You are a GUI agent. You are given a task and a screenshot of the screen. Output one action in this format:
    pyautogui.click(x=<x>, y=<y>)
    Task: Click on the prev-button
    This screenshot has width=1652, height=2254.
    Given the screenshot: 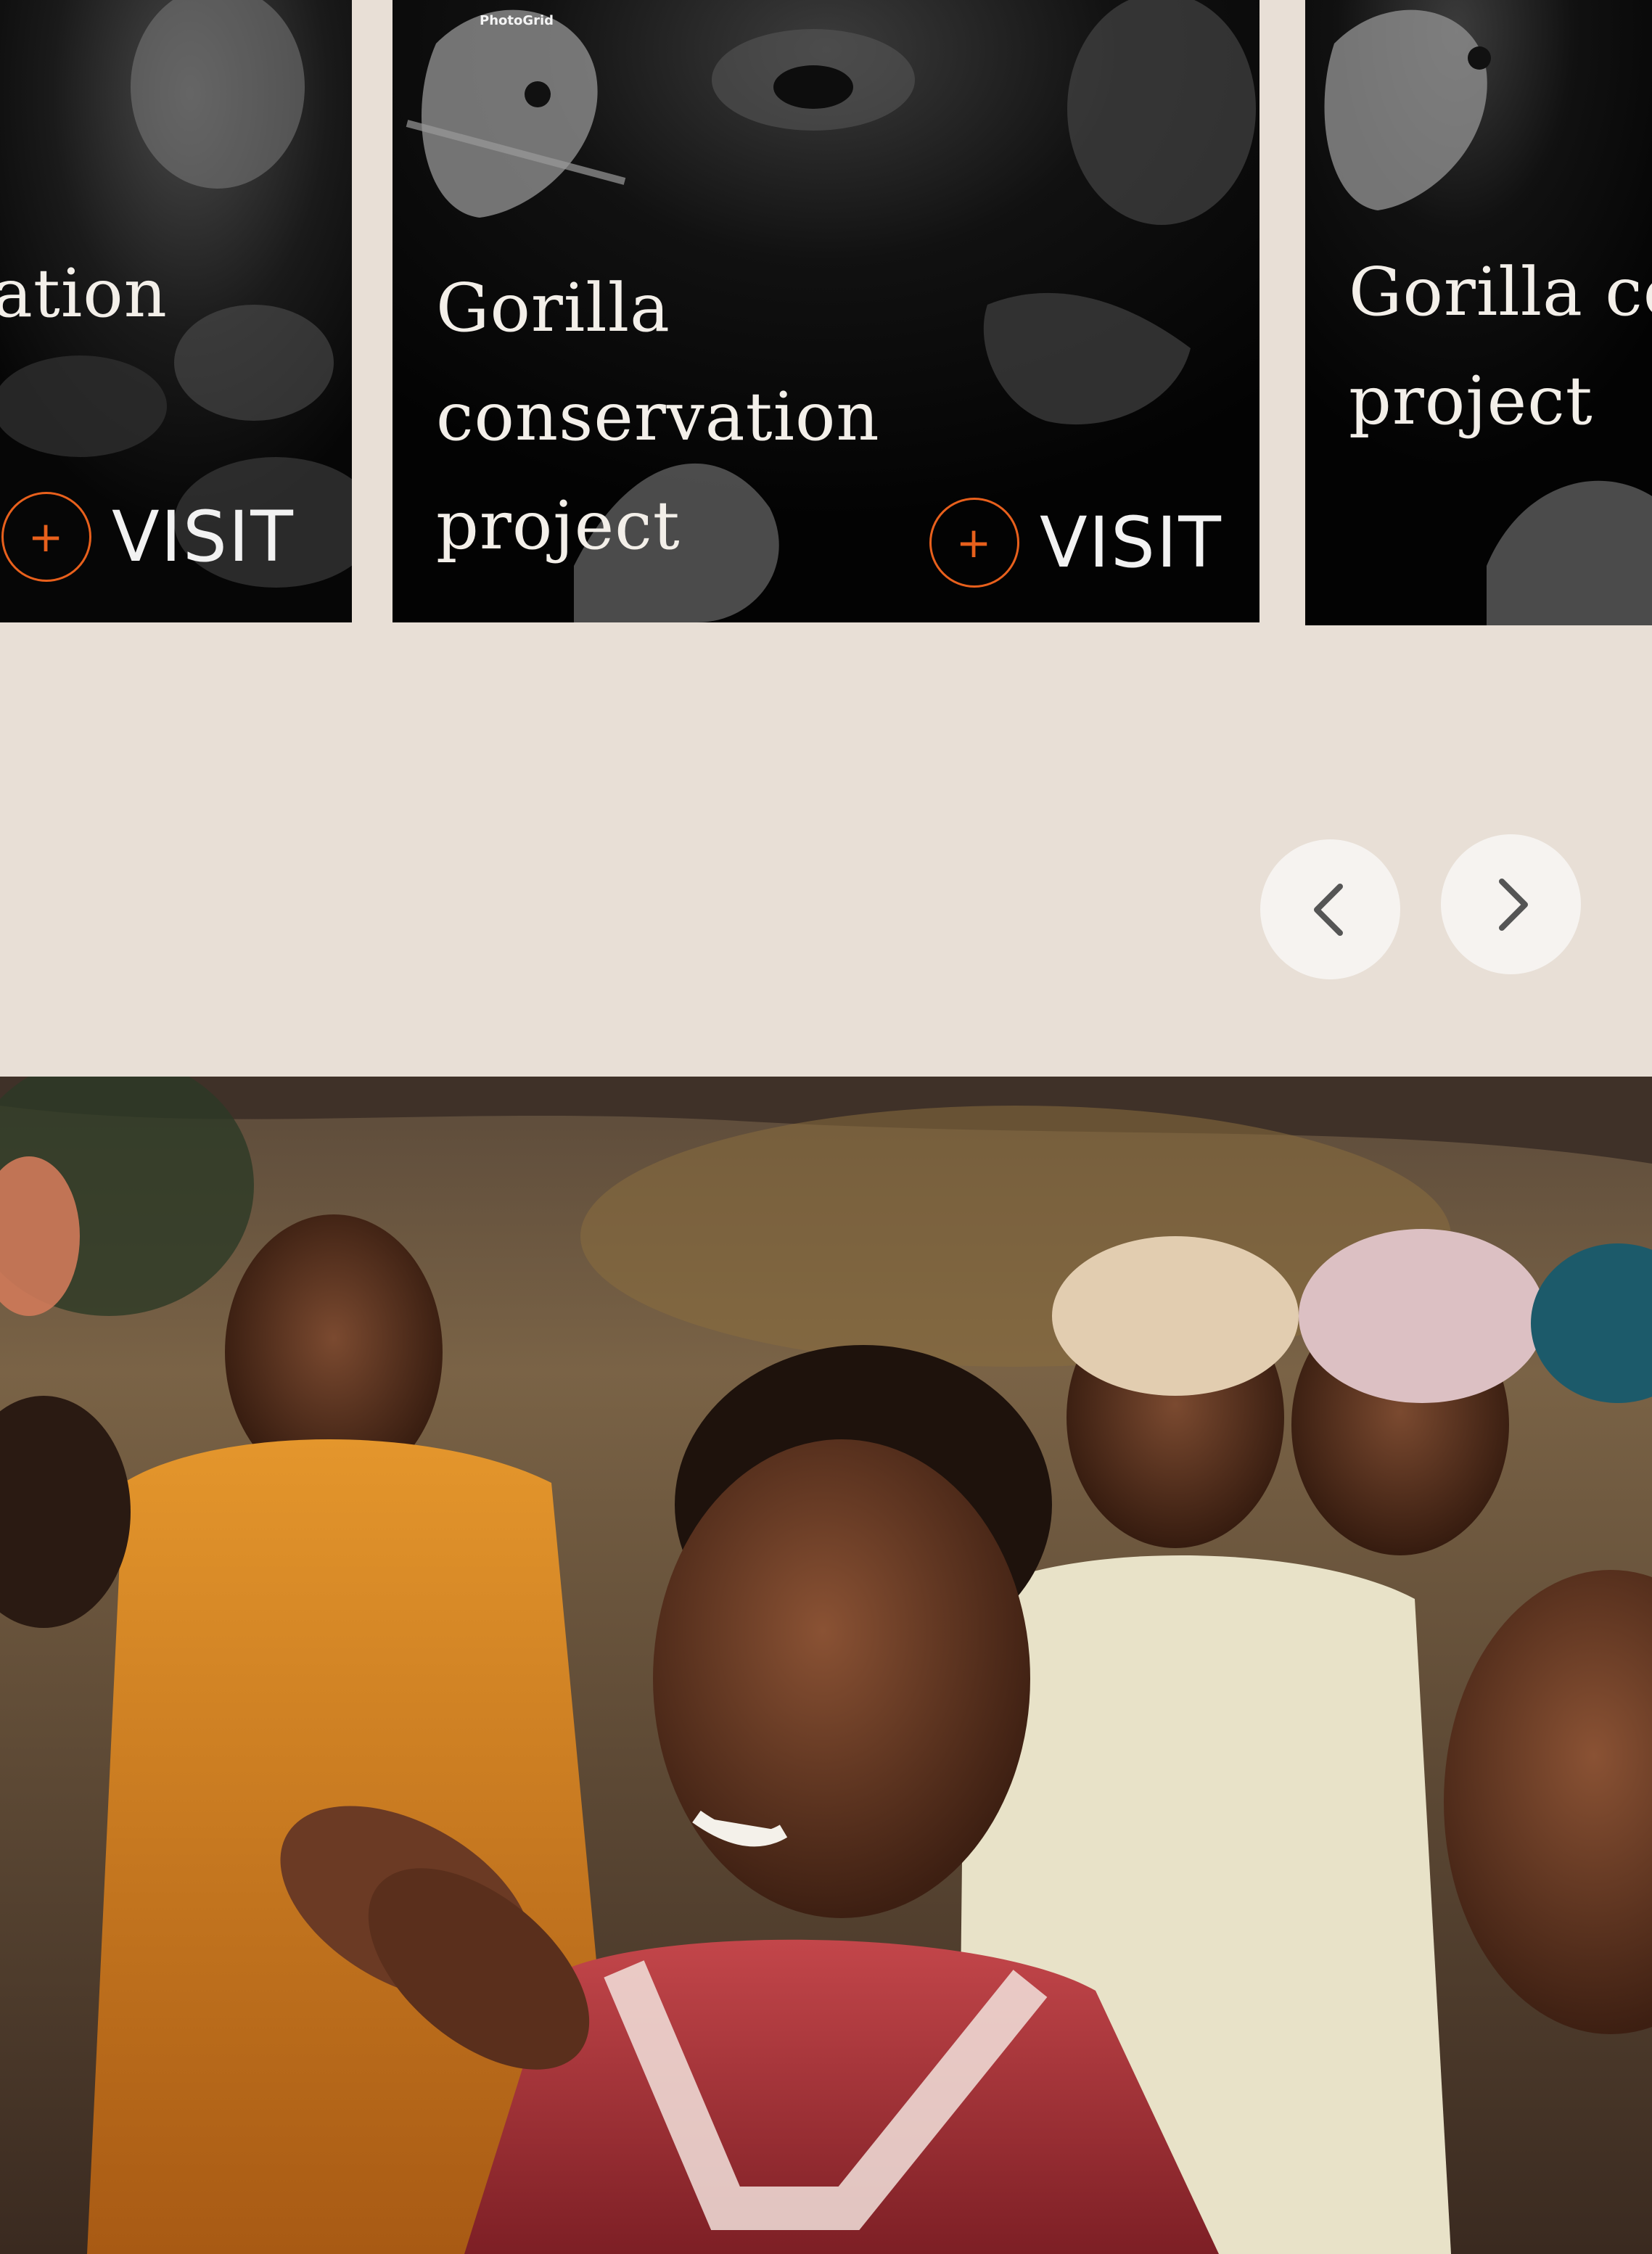 What is the action you would take?
    pyautogui.click(x=1330, y=909)
    